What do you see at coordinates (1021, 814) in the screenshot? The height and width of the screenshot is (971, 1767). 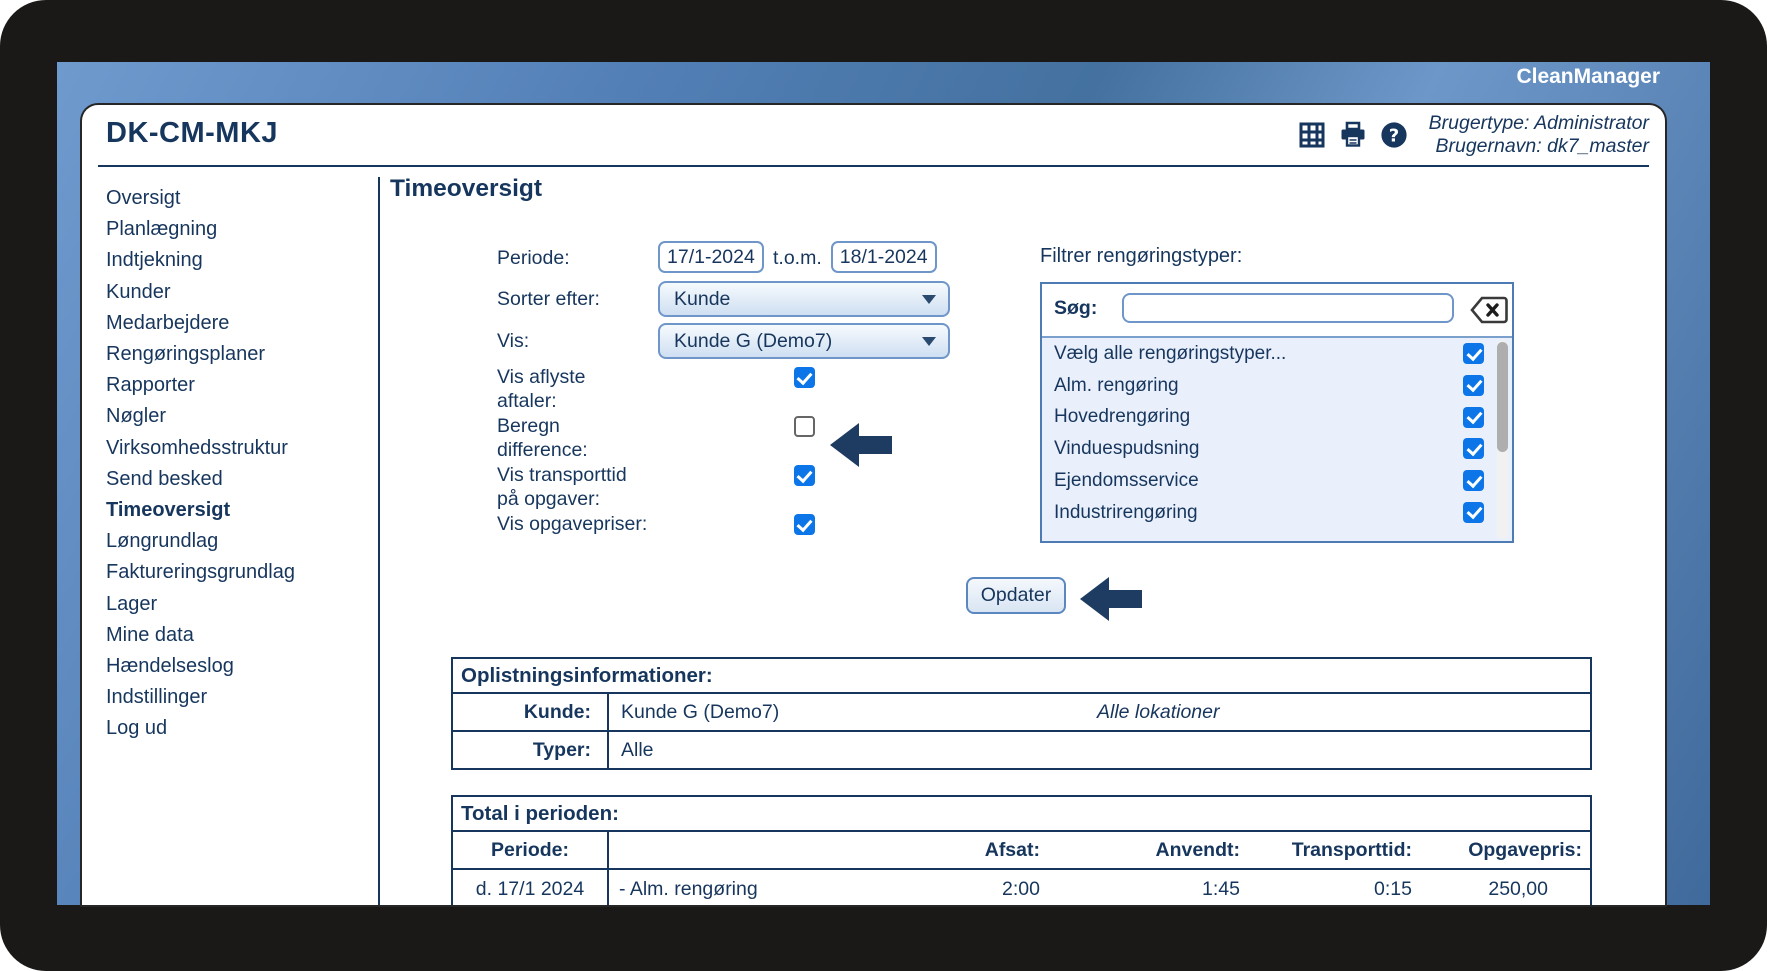 I see `total-table-title: Total i perioden:` at bounding box center [1021, 814].